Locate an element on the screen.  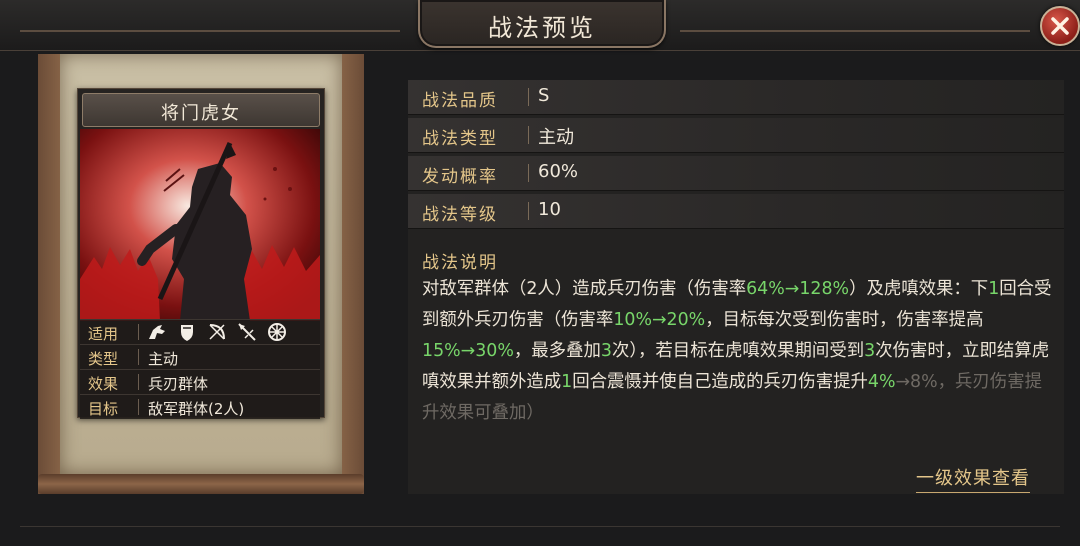
title-plate: 战法预览 is located at coordinates (542, 24).